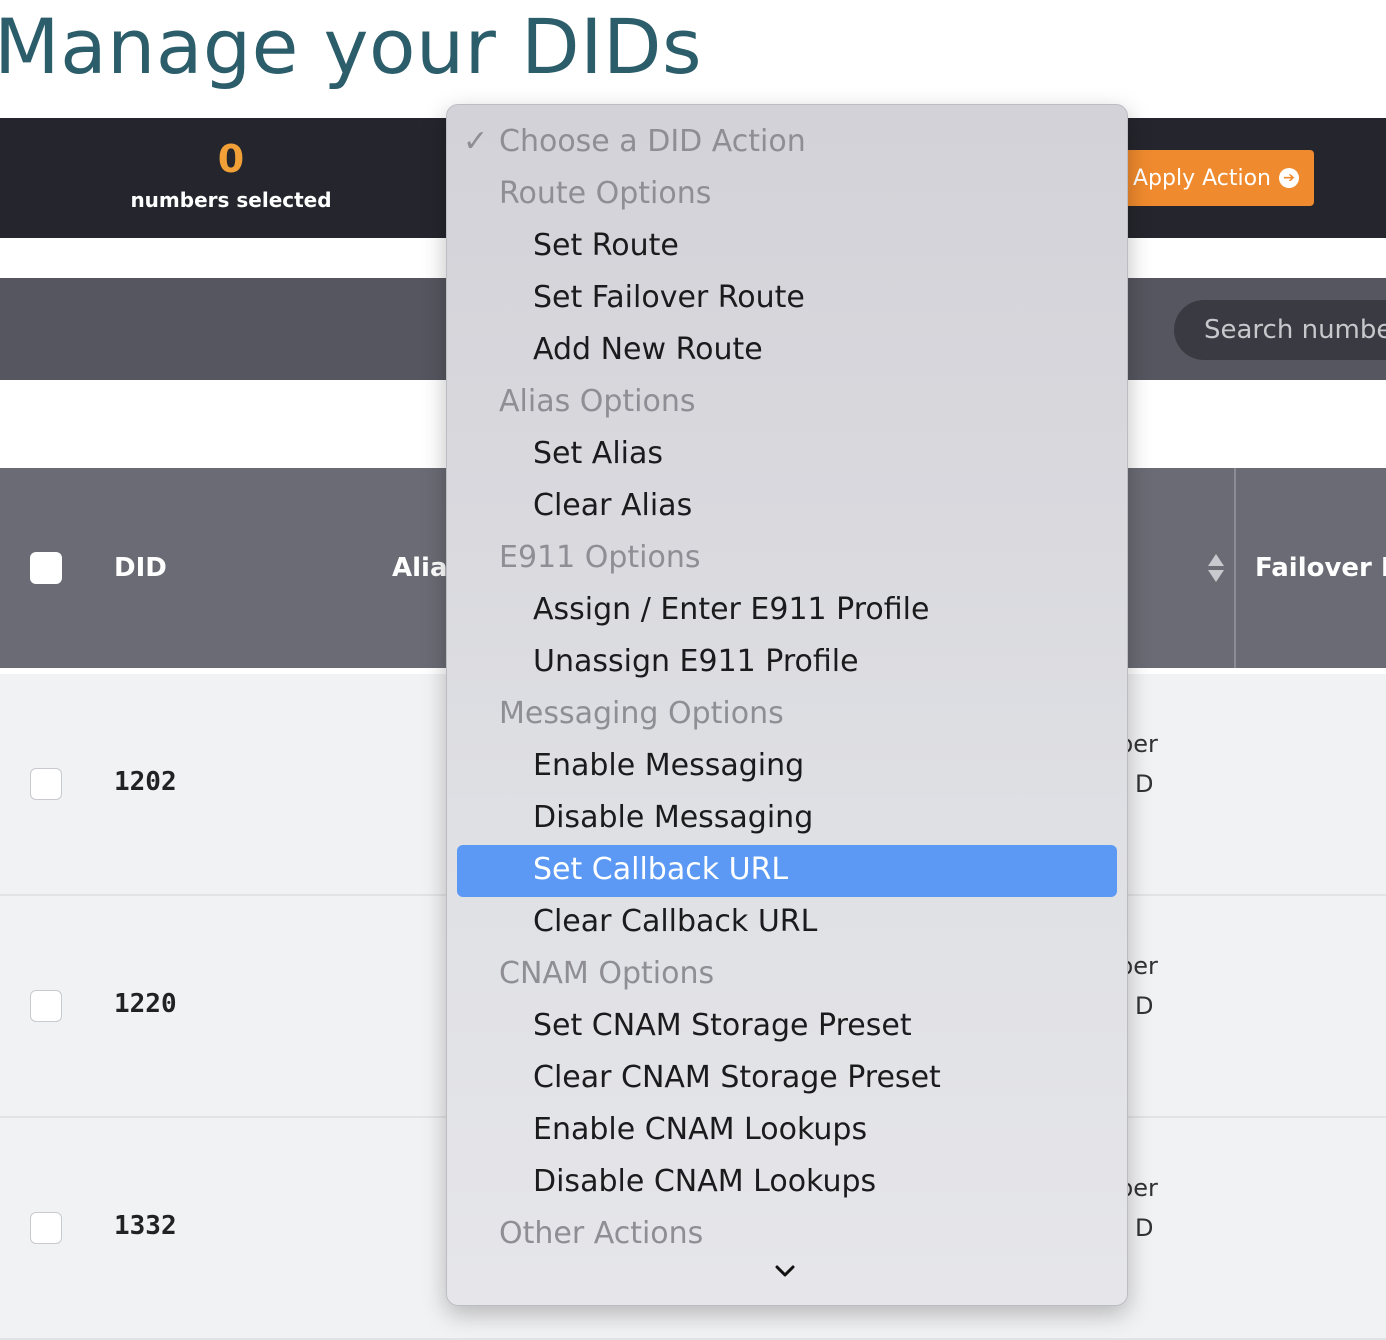  Describe the element at coordinates (787, 506) in the screenshot. I see `option-clear-alias: Clear Alias` at that location.